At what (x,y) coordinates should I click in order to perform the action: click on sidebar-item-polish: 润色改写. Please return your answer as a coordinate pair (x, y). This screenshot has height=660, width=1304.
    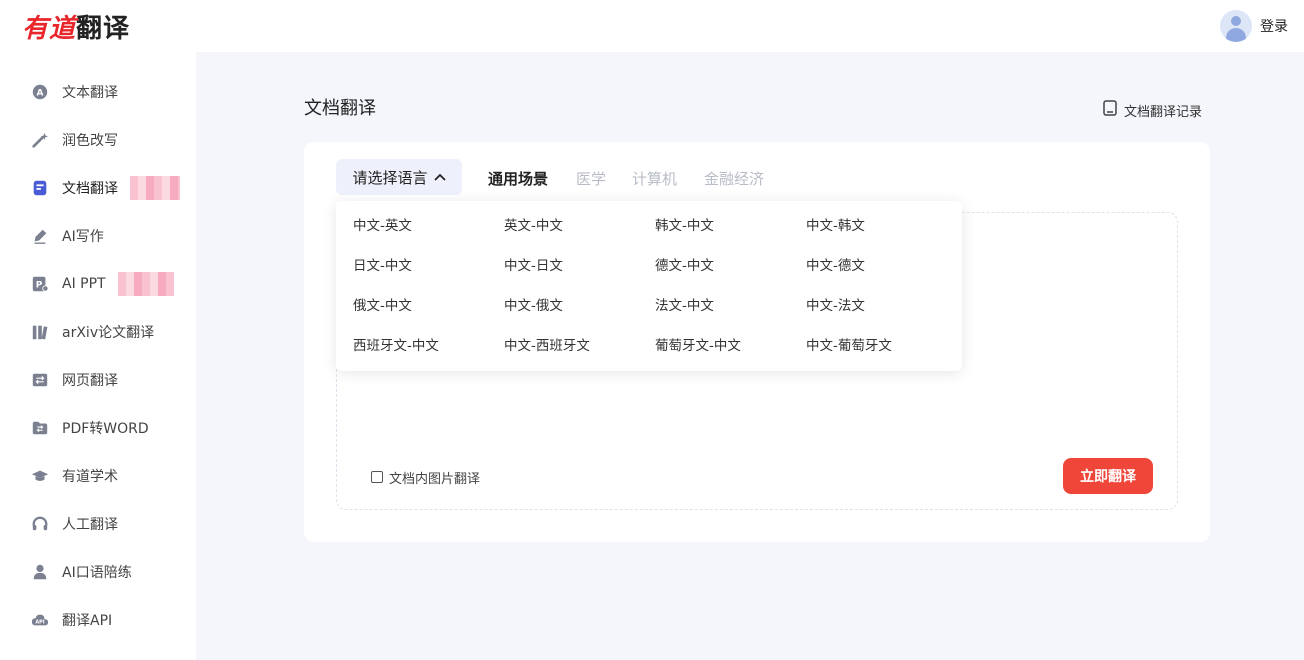
    Looking at the image, I should click on (74, 140).